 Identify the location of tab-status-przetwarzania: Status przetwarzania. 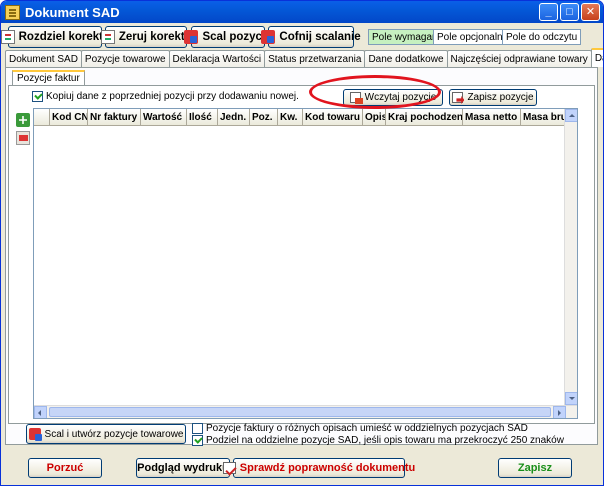
(315, 58).